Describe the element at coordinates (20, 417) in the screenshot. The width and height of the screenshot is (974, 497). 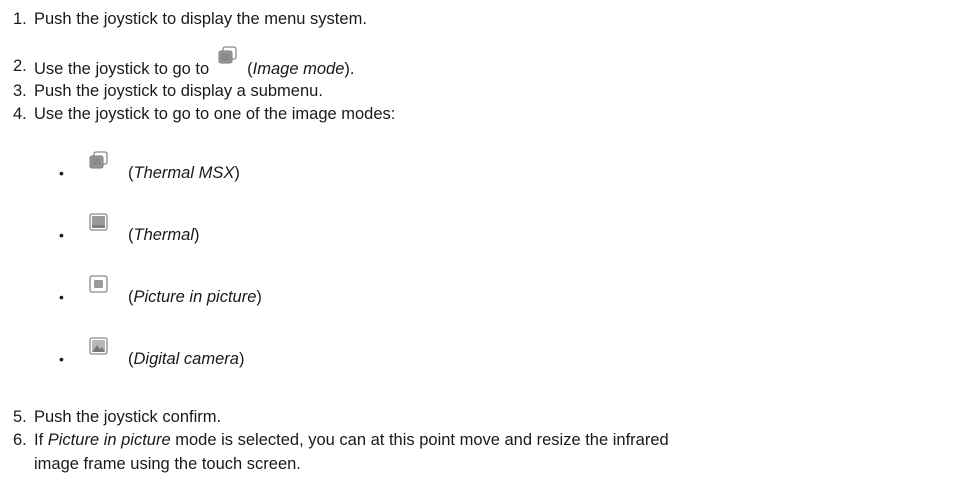
I see `step-number: 5.` at that location.